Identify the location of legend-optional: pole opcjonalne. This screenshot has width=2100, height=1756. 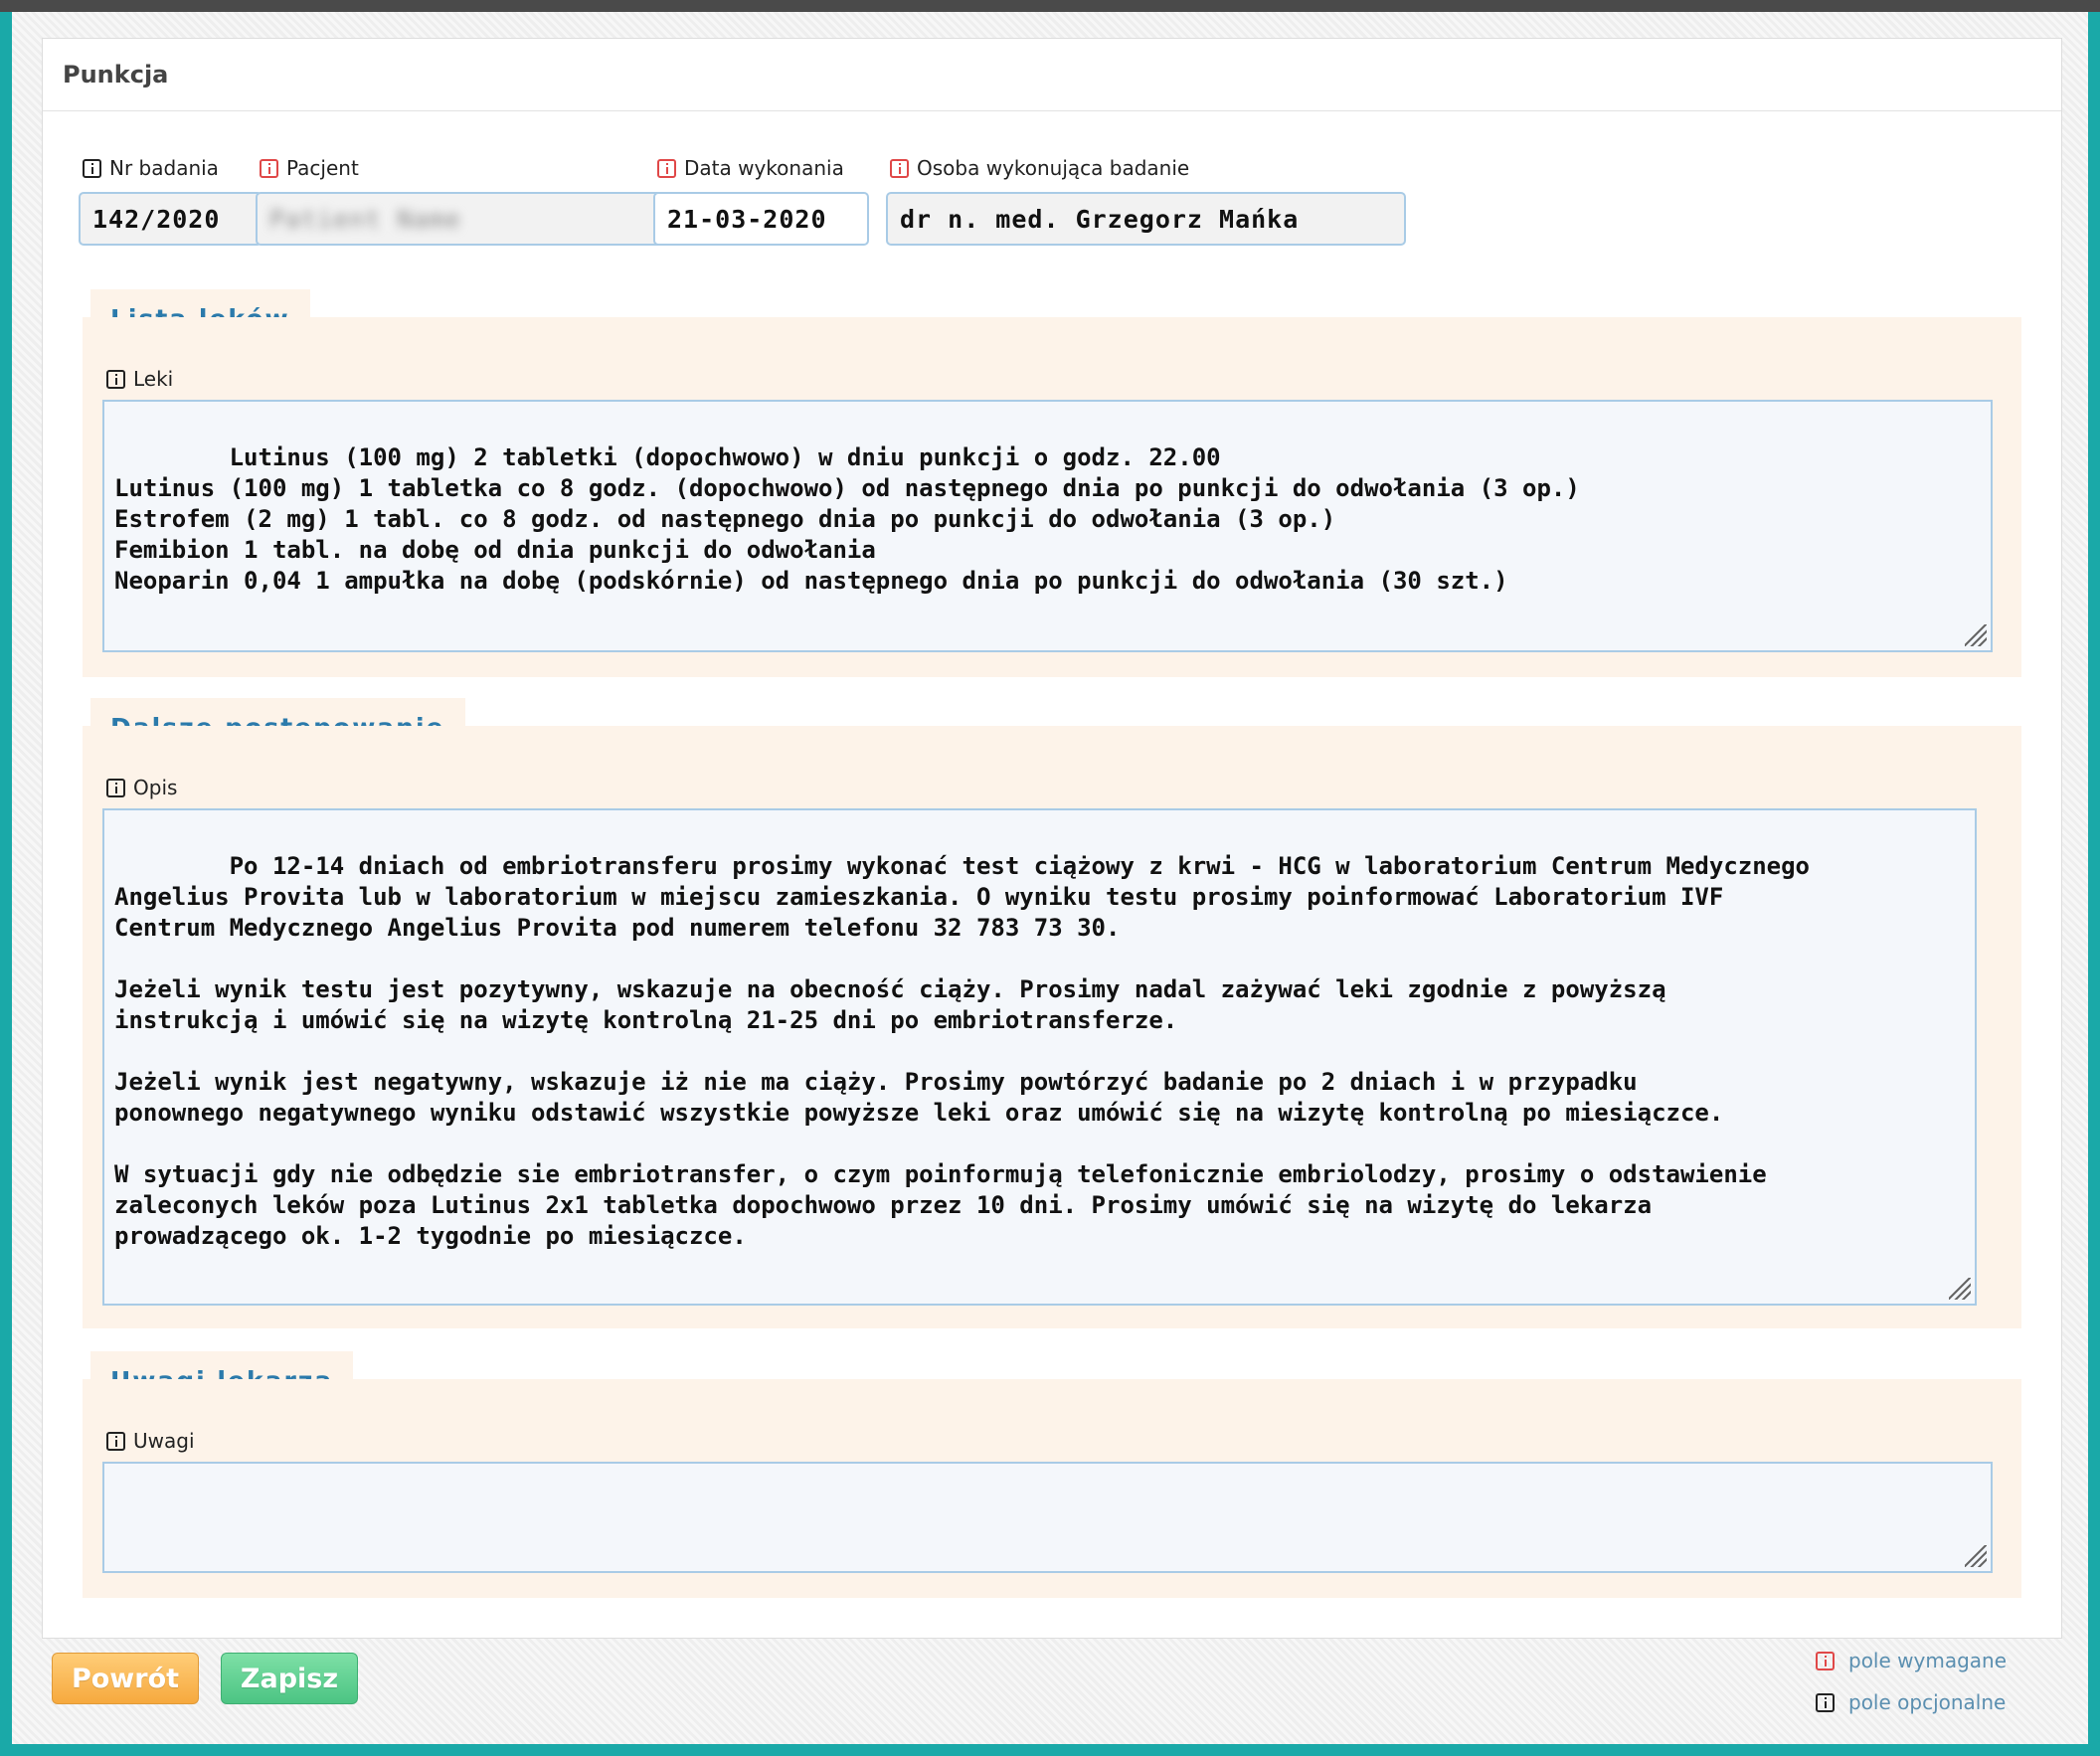
(1911, 1702).